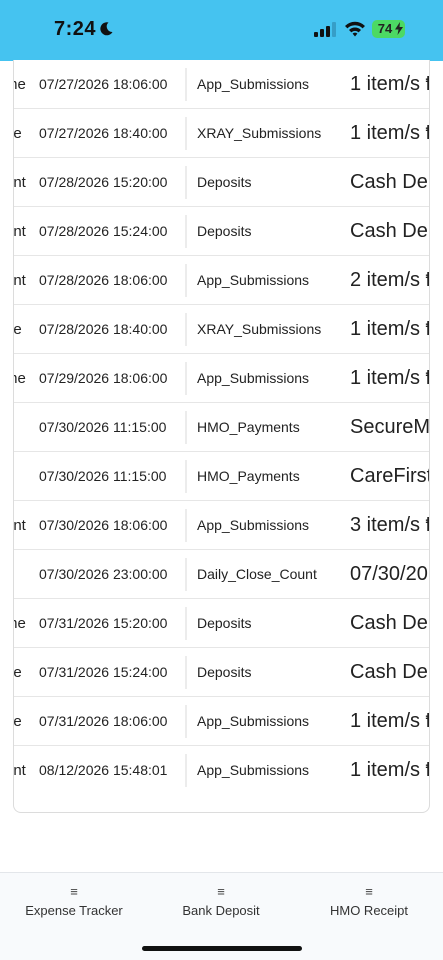  I want to click on table-row: ne 07/31/2026 15:24:00 Deposits Cash Dep, so click(221, 672).